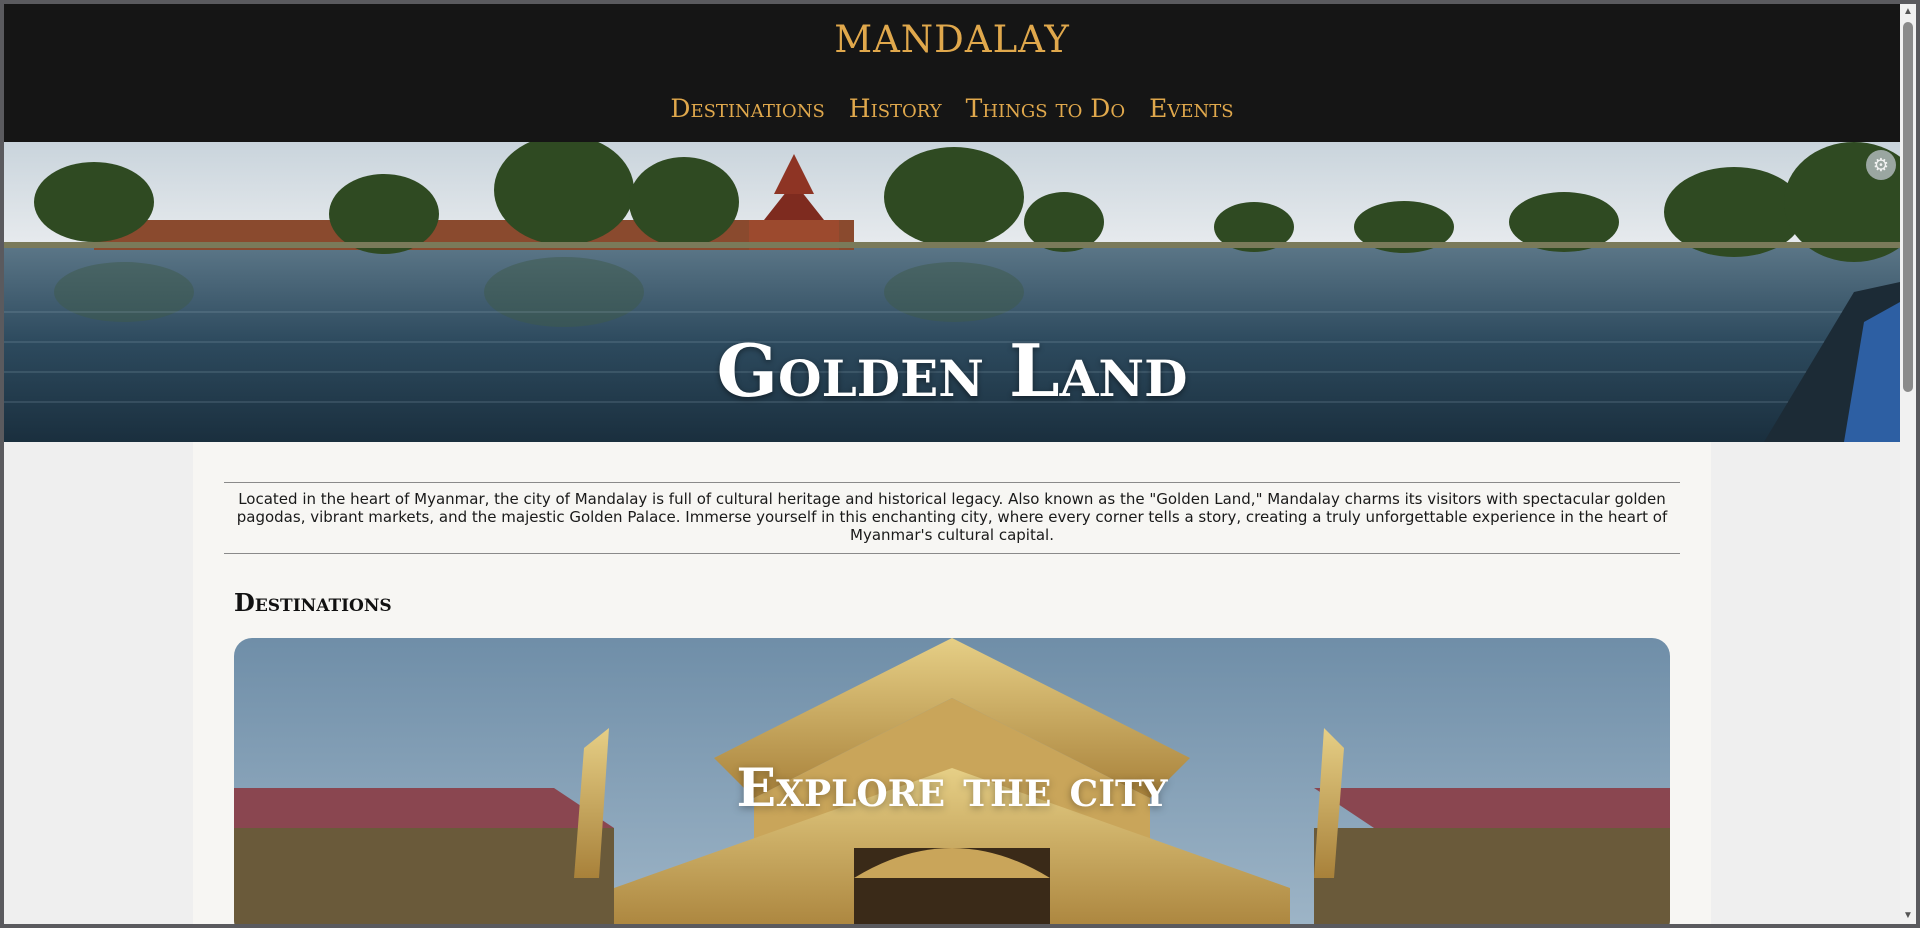 This screenshot has height=928, width=1920. I want to click on nav-history: History, so click(895, 108).